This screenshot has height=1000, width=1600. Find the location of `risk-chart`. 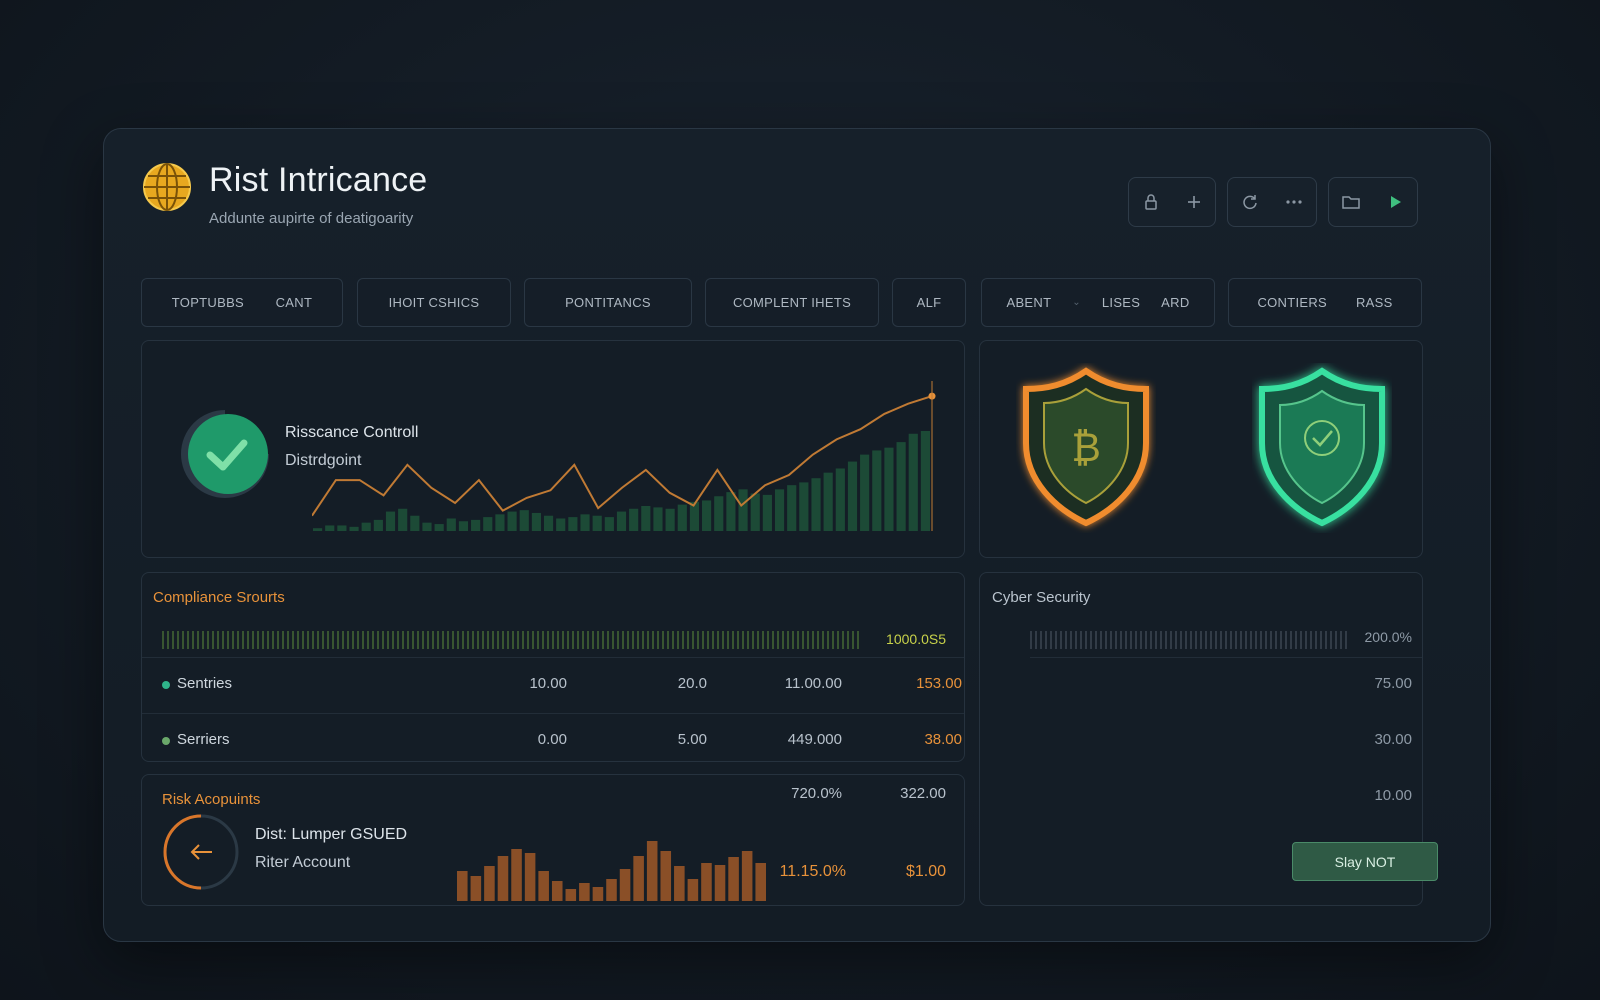

risk-chart is located at coordinates (611, 871).